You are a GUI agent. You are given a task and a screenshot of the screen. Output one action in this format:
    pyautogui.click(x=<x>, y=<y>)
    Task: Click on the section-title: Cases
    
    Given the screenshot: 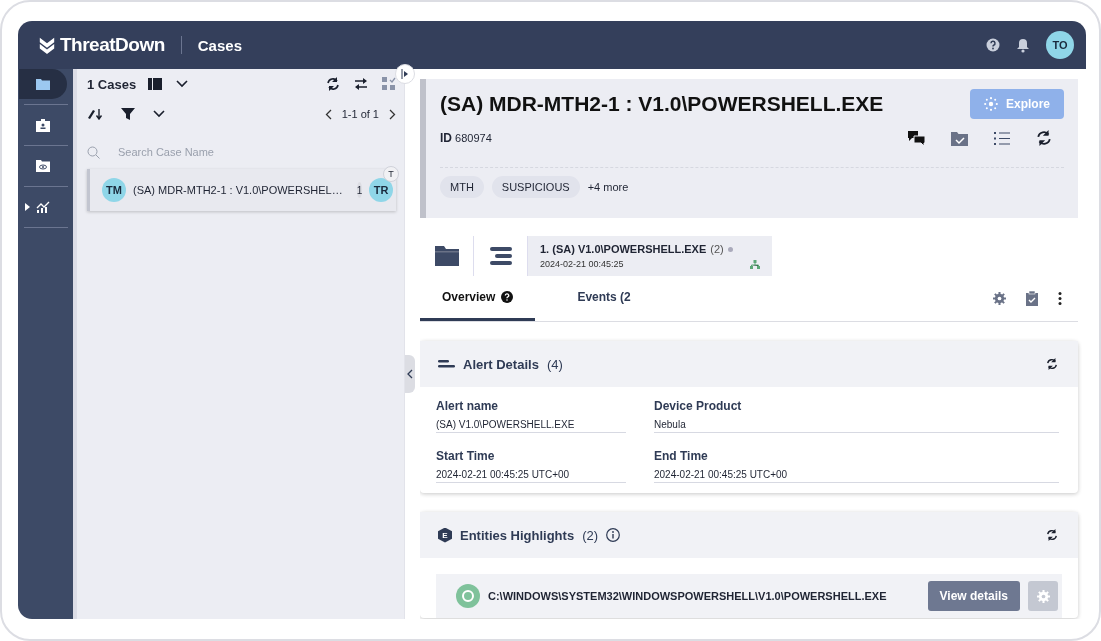 What is the action you would take?
    pyautogui.click(x=219, y=45)
    